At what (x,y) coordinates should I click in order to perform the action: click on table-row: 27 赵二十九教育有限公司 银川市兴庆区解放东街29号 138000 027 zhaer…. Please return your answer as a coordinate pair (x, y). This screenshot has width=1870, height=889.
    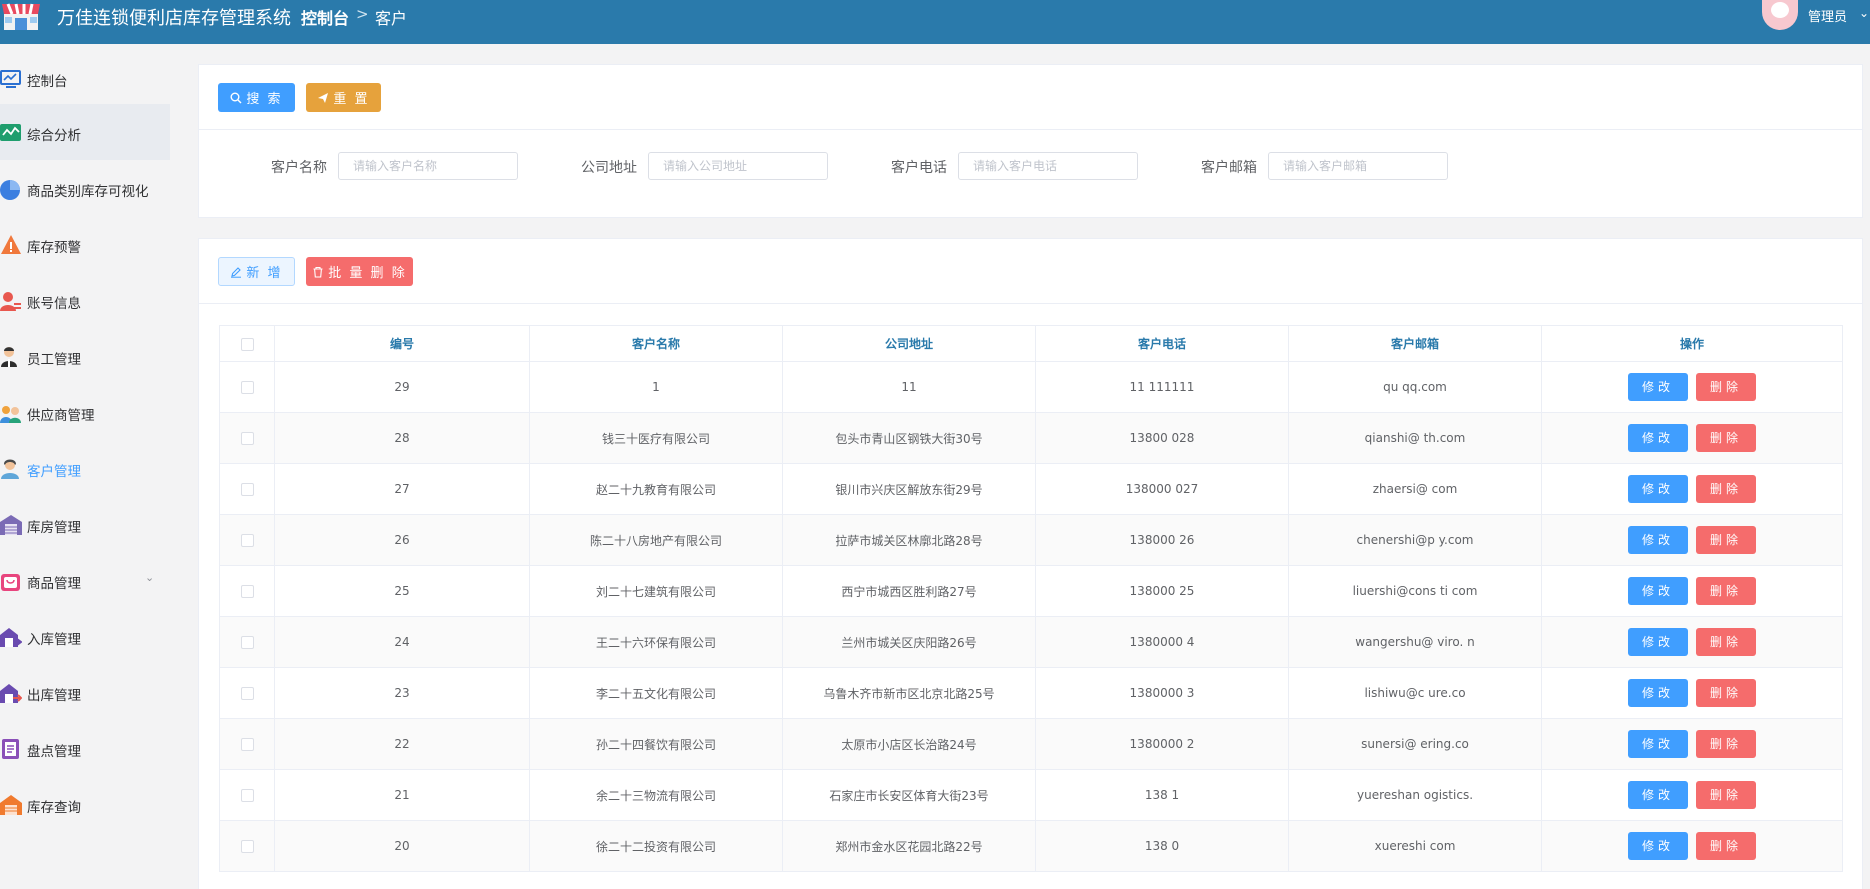
    Looking at the image, I should click on (1031, 489).